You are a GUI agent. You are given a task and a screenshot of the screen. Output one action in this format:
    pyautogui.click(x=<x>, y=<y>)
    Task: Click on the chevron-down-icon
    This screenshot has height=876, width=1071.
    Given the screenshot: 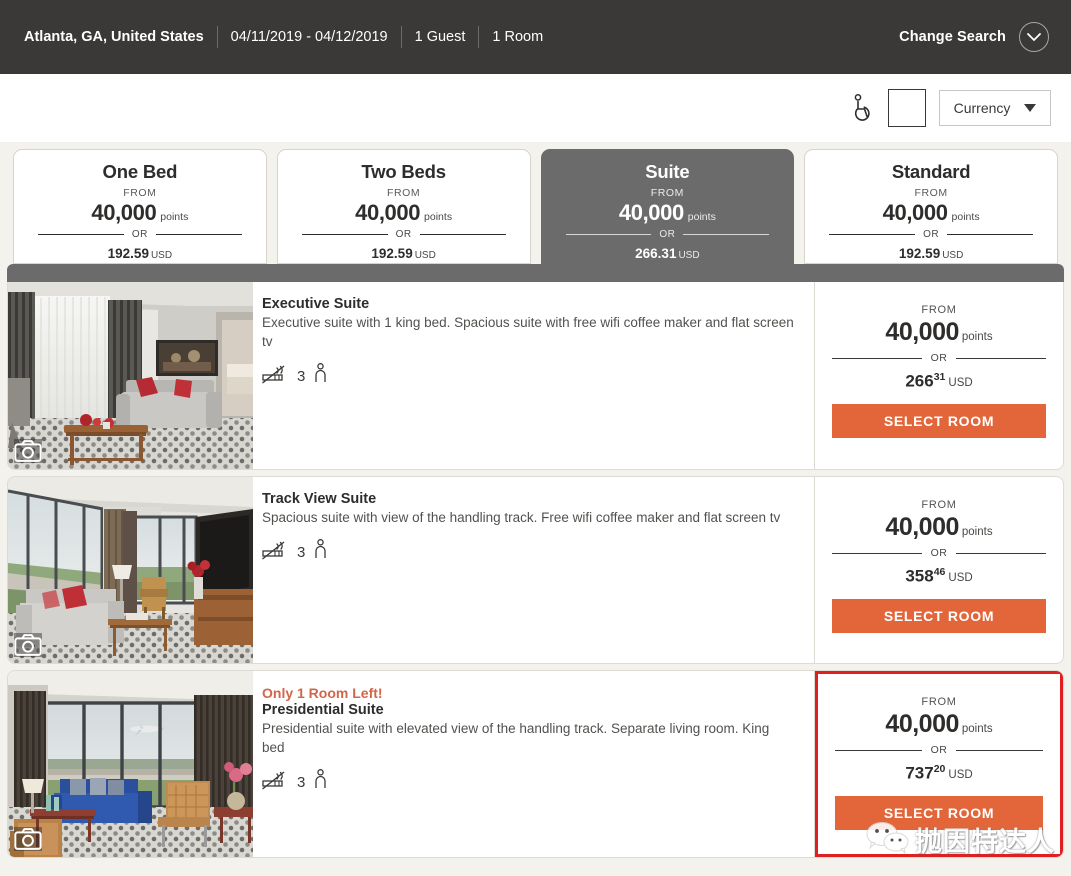 What is the action you would take?
    pyautogui.click(x=1034, y=37)
    